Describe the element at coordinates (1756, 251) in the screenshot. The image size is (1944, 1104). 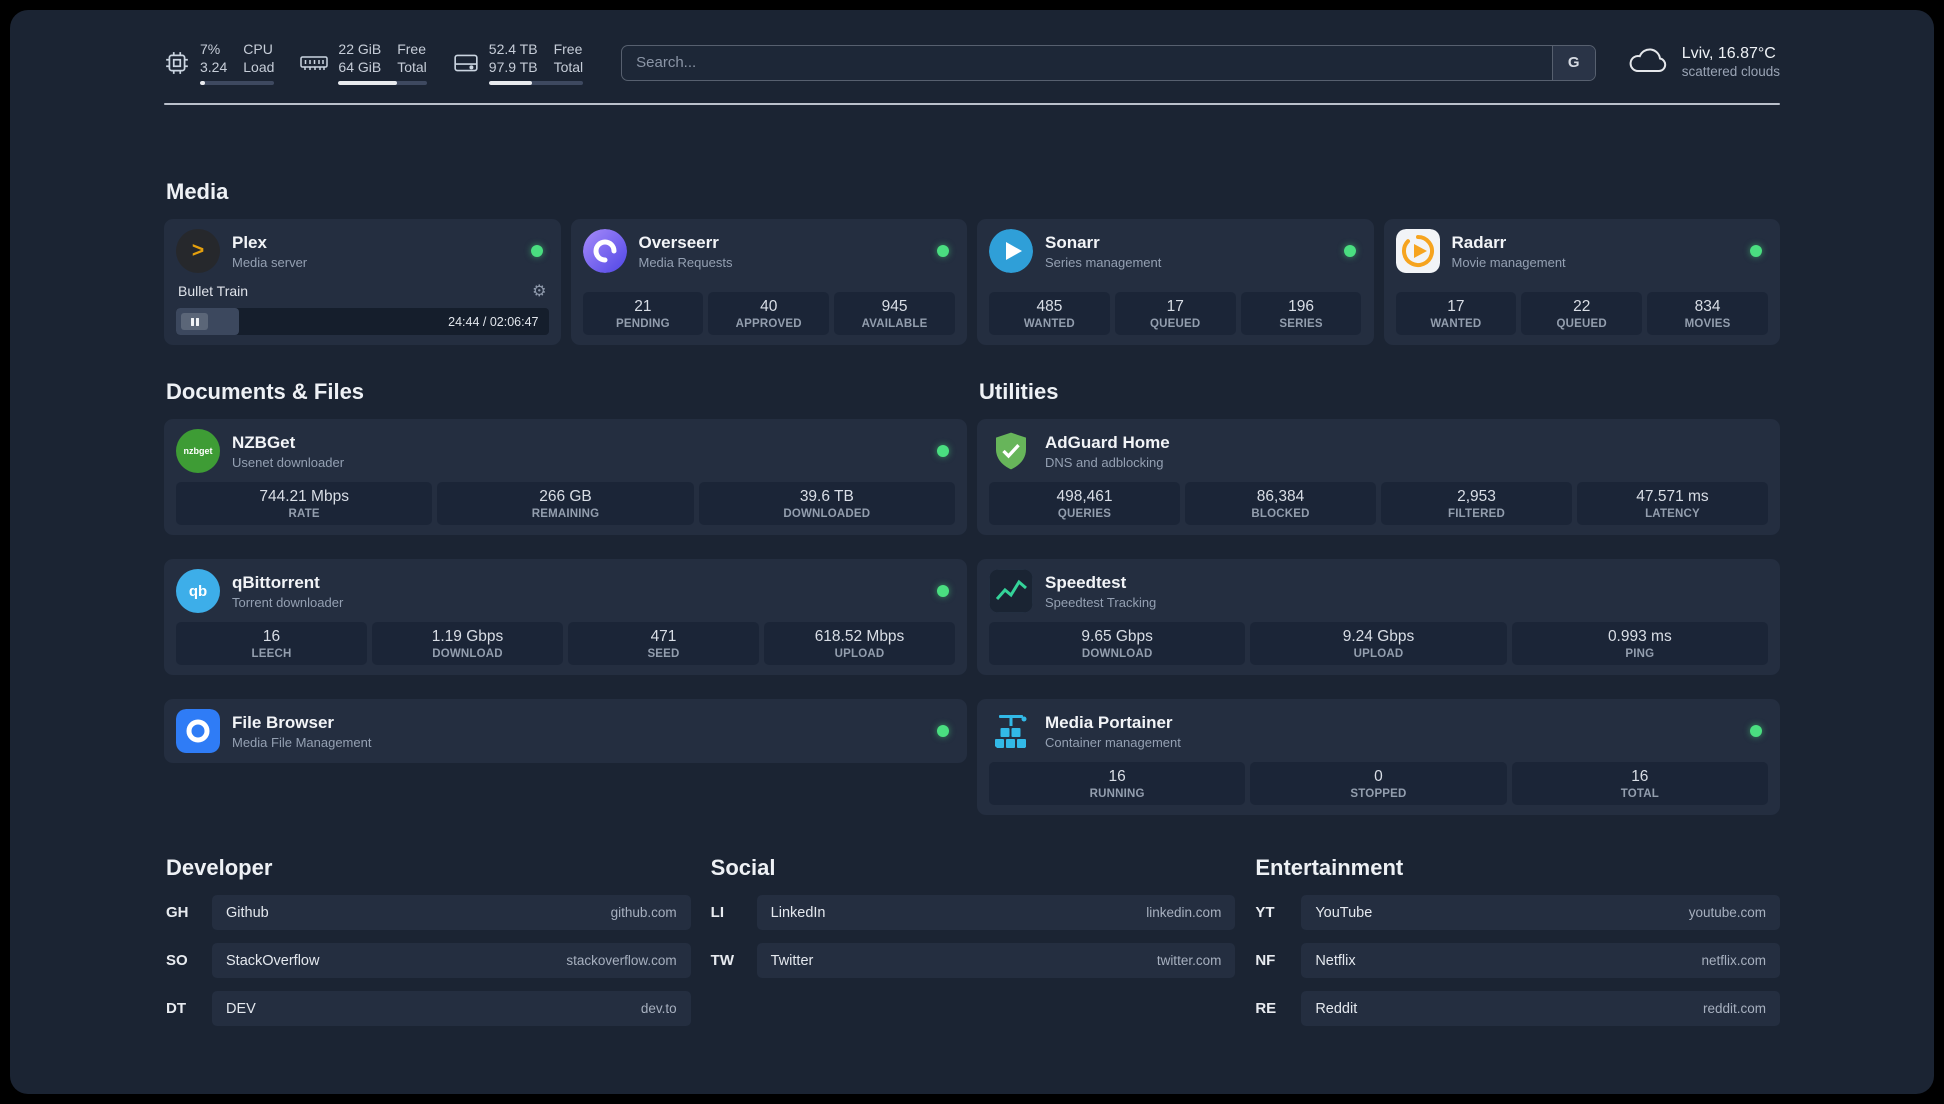
I see `radarr-status-dot` at that location.